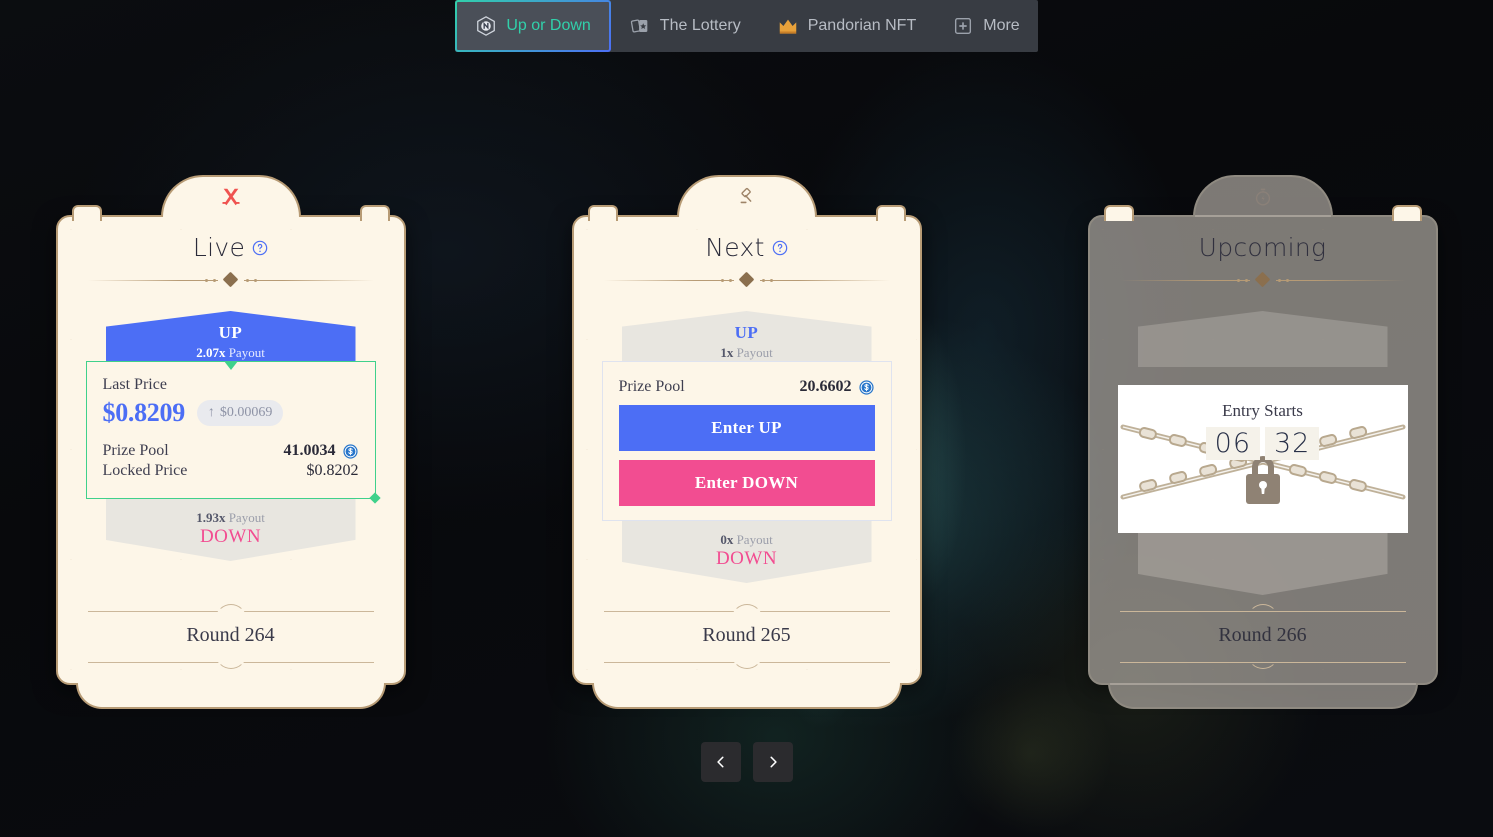 The image size is (1493, 837). What do you see at coordinates (746, 428) in the screenshot?
I see `enter-up-button: Enter UP` at bounding box center [746, 428].